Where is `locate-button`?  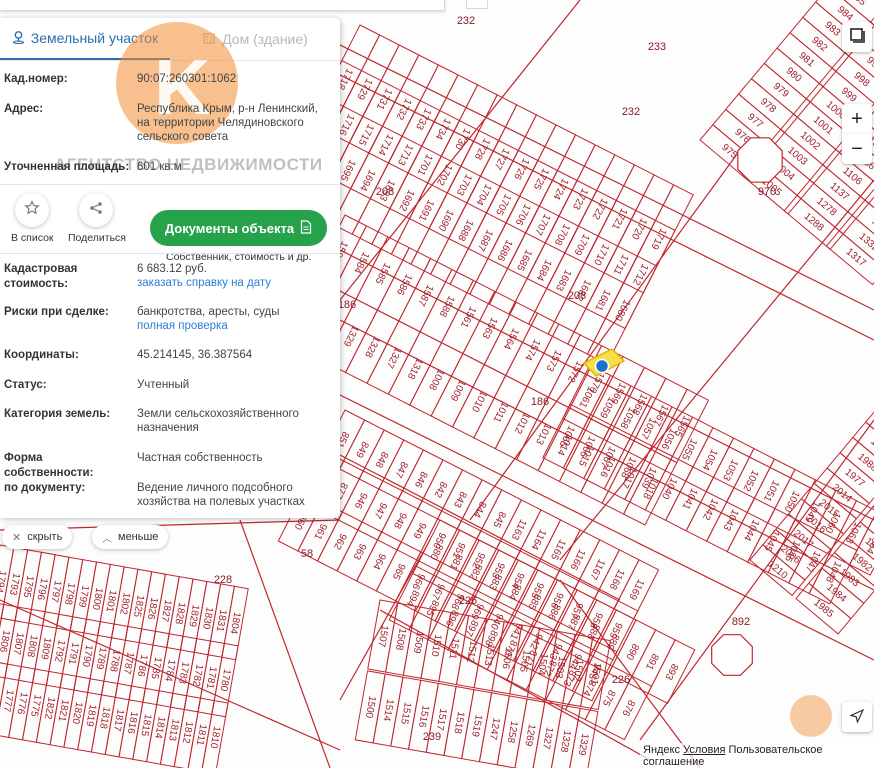
locate-button is located at coordinates (857, 717).